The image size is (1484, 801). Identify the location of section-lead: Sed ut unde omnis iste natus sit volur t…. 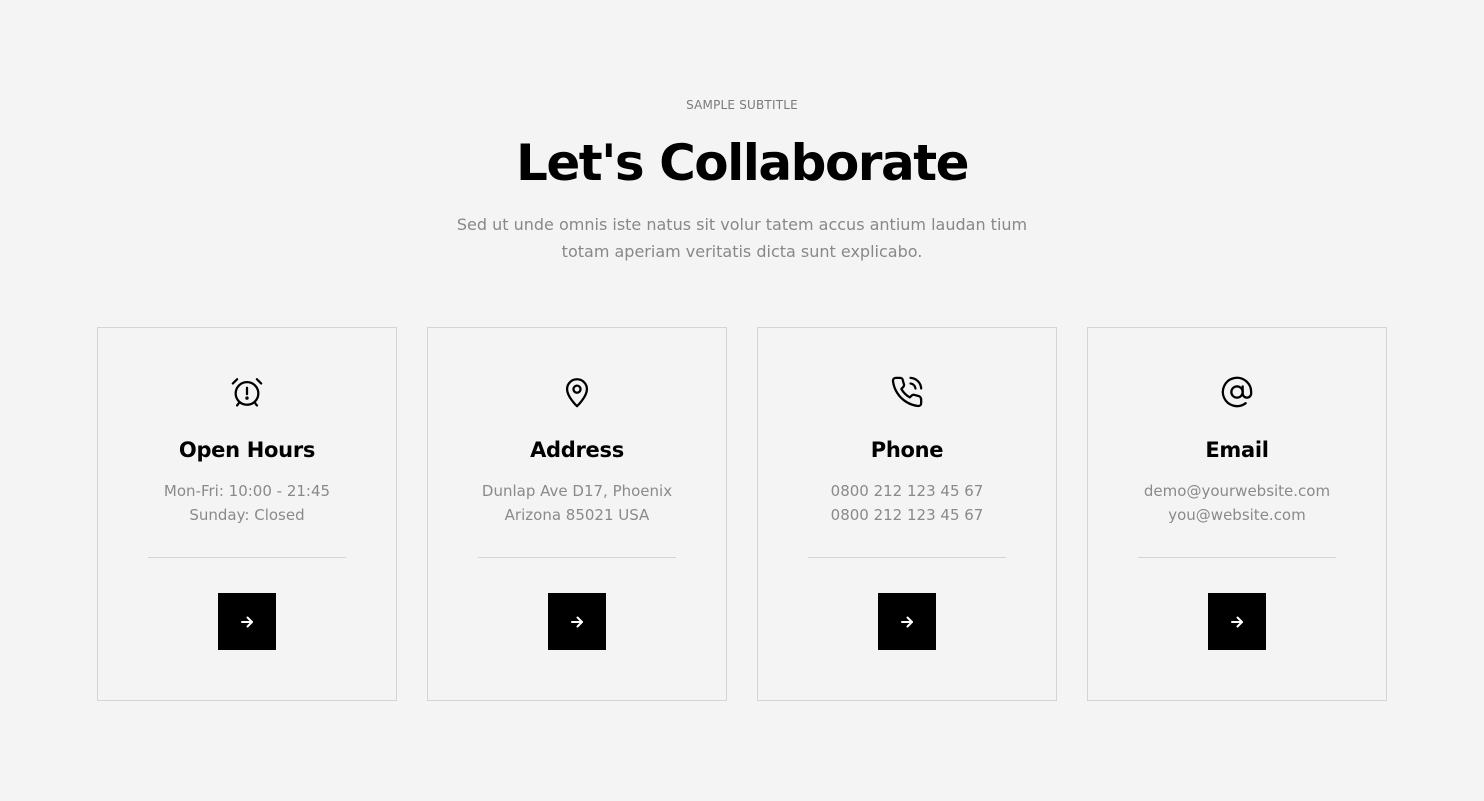
(742, 238).